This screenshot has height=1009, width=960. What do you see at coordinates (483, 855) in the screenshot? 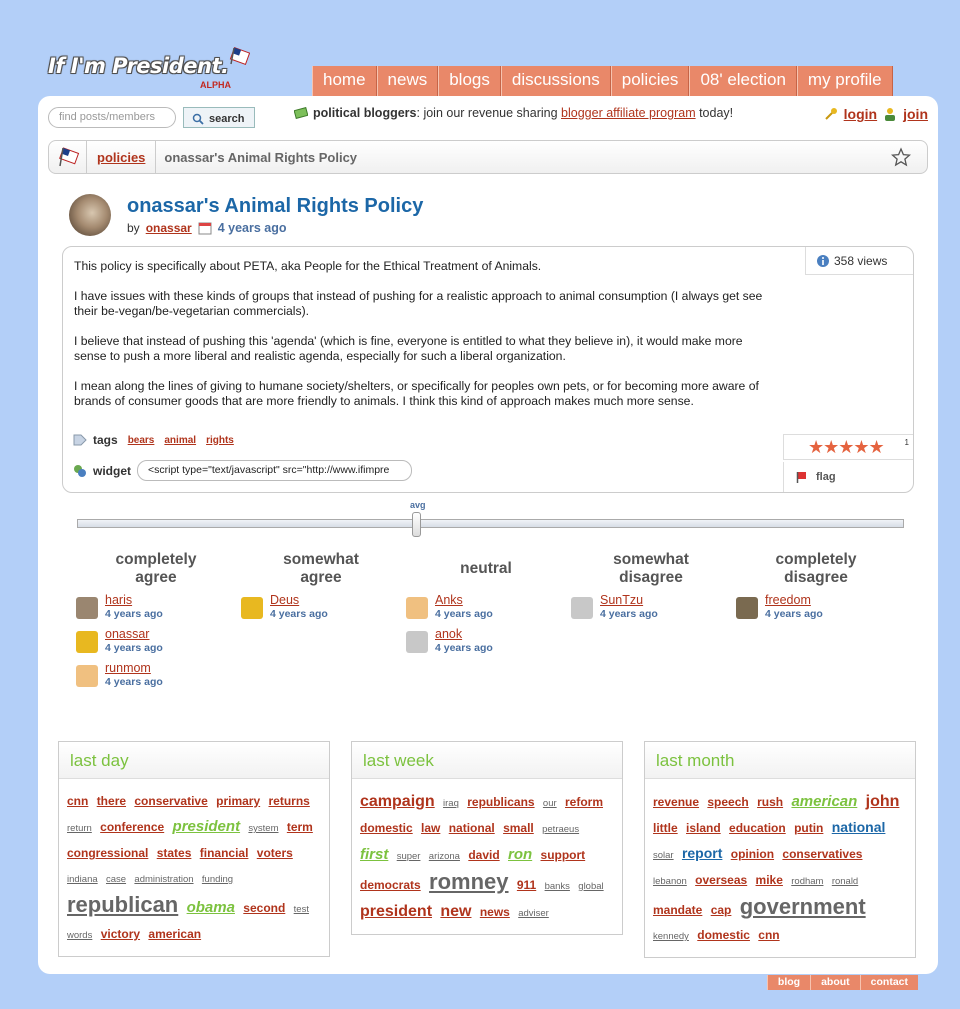
I see `tag-cloud-word: david` at bounding box center [483, 855].